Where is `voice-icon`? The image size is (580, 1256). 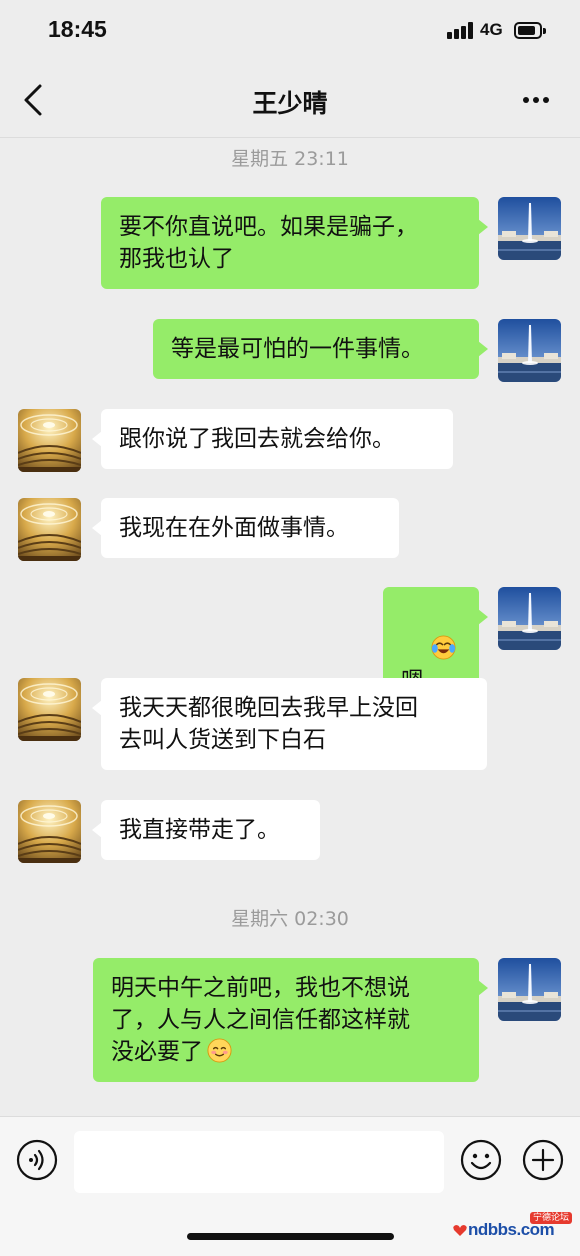
voice-icon is located at coordinates (37, 1160).